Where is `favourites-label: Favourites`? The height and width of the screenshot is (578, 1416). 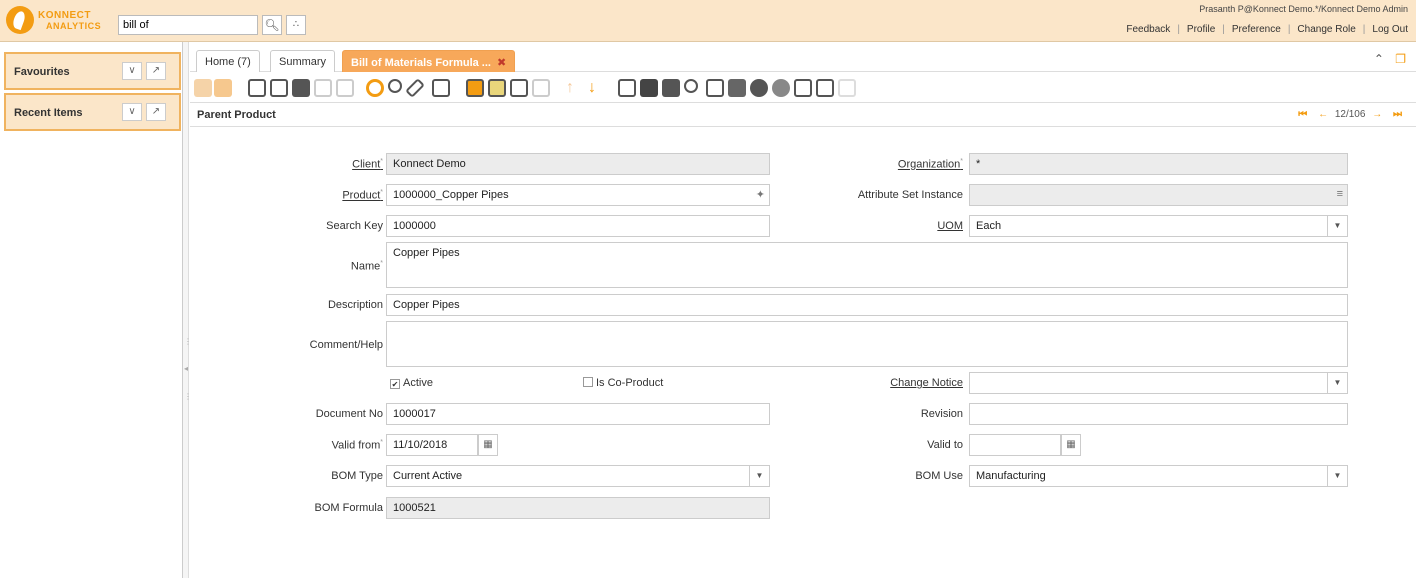
favourites-label: Favourites is located at coordinates (42, 72).